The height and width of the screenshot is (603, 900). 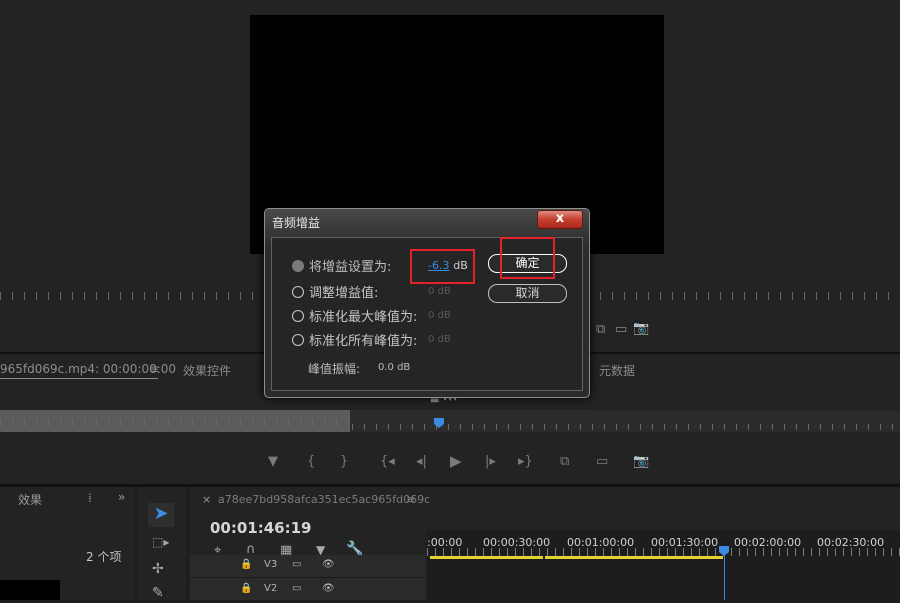 What do you see at coordinates (439, 339) in the screenshot?
I see `normalize-all-peaks-value: 0 dB` at bounding box center [439, 339].